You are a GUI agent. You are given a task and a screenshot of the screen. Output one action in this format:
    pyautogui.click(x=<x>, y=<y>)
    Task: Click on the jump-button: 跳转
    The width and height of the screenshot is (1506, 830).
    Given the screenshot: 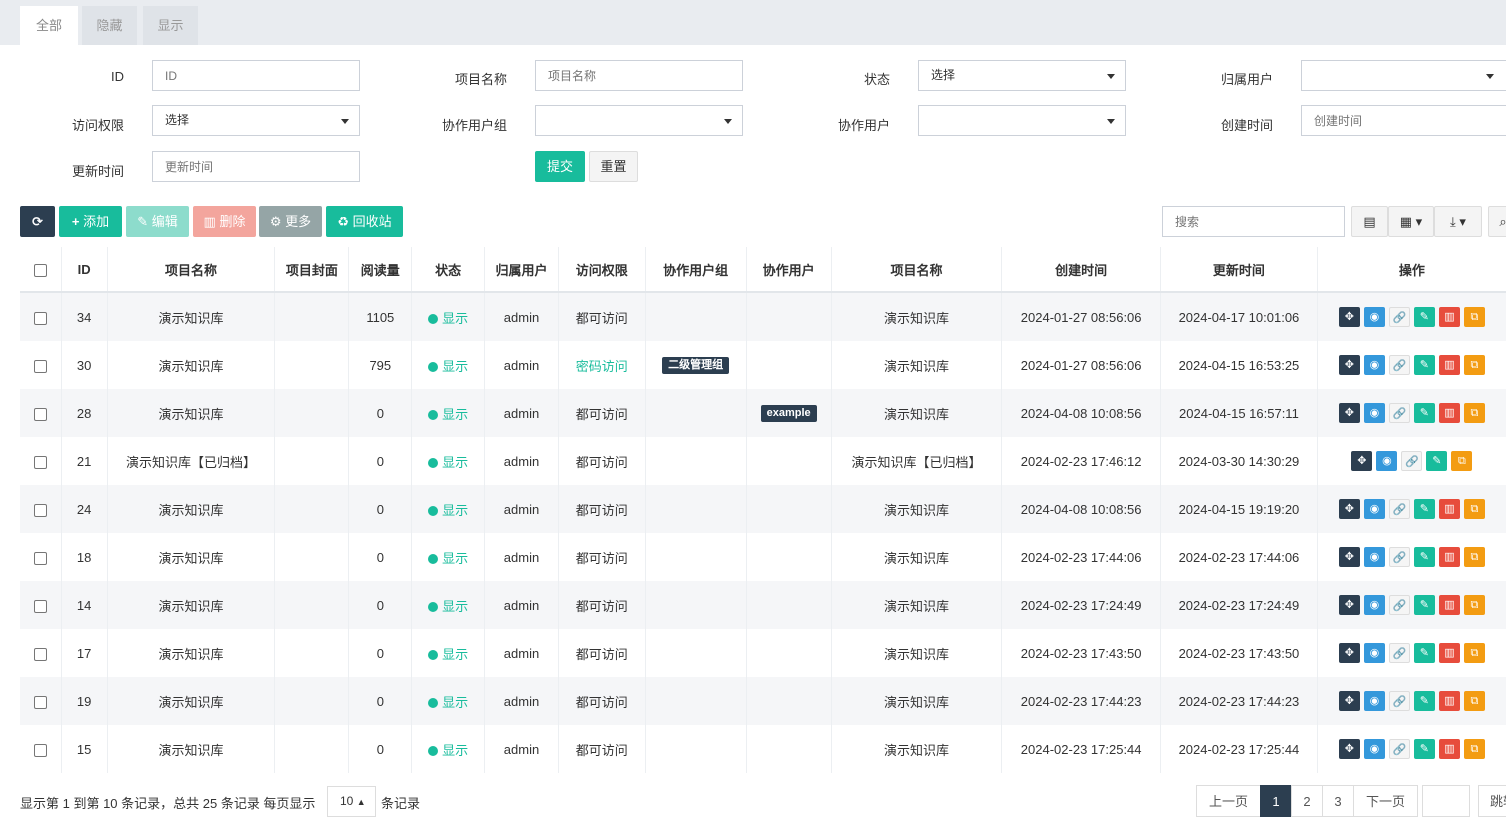 What is the action you would take?
    pyautogui.click(x=1492, y=801)
    